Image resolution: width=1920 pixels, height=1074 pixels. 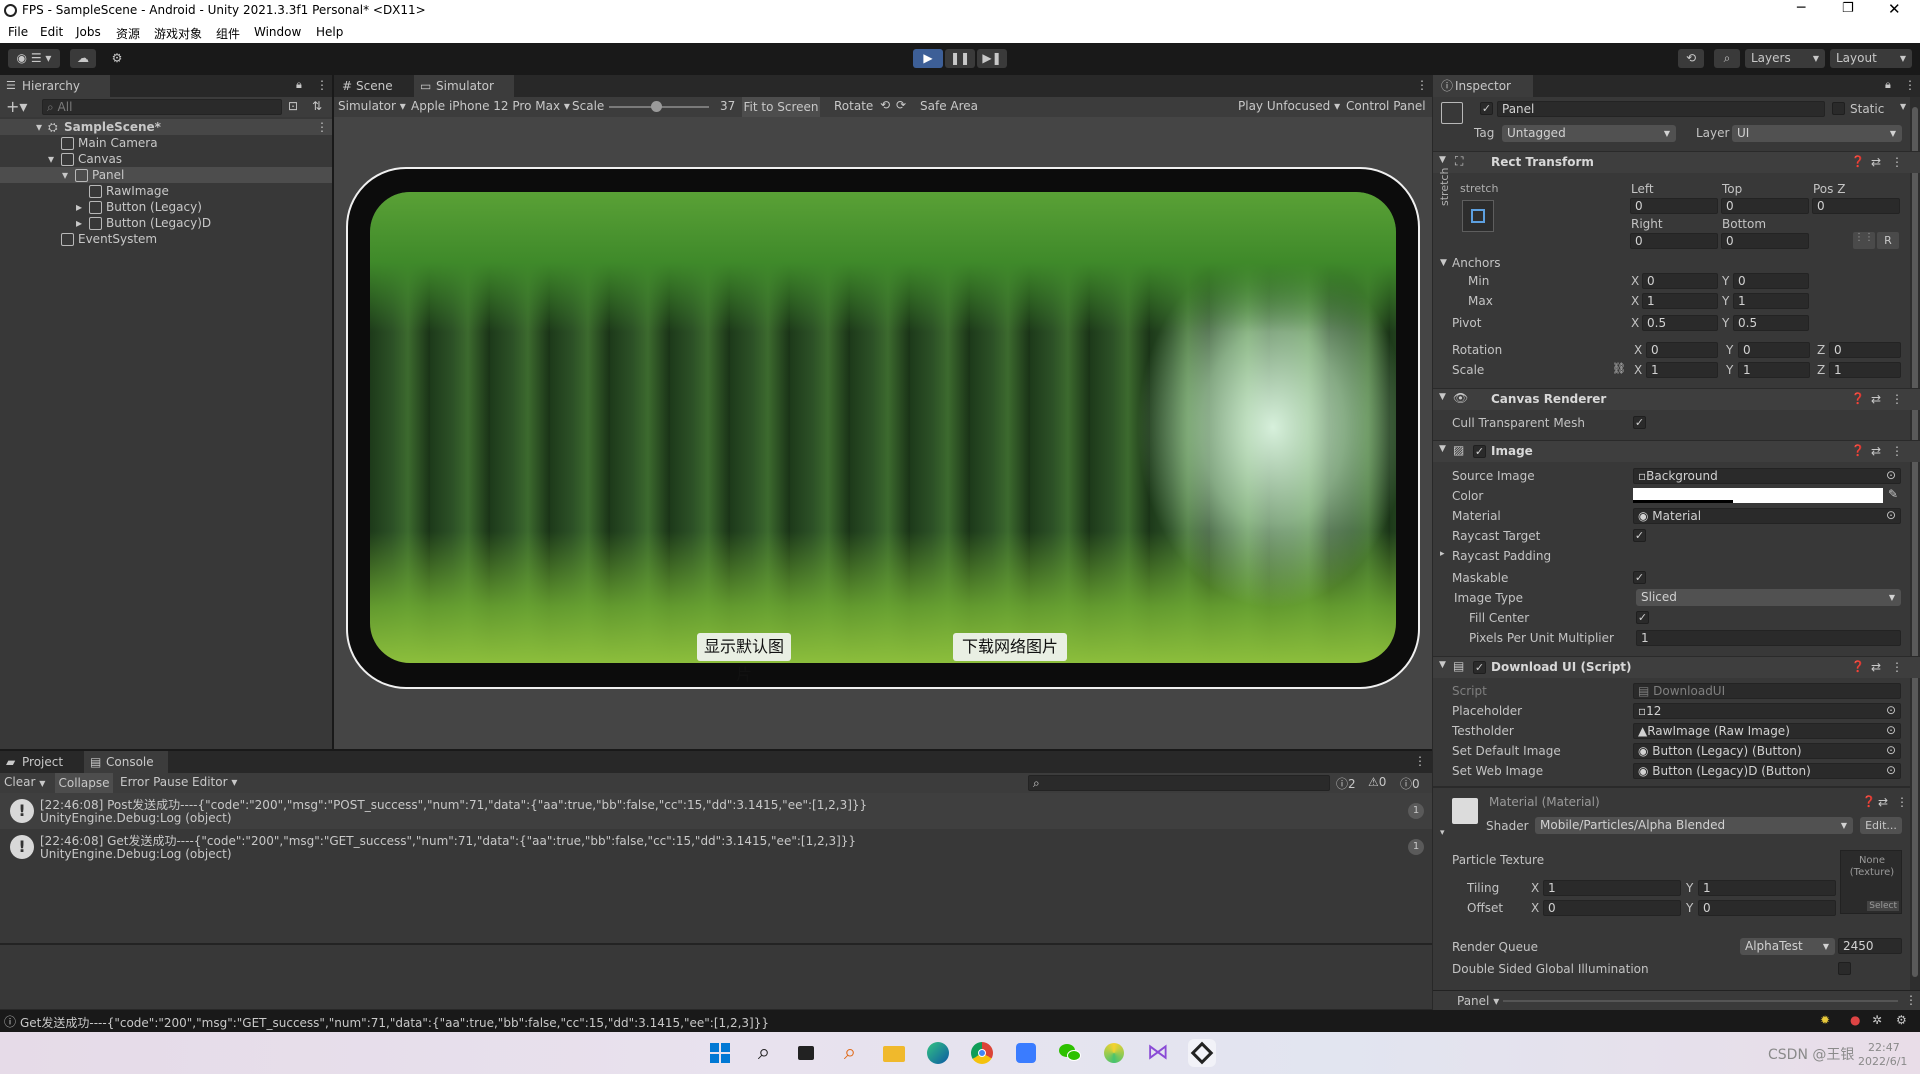 What do you see at coordinates (166, 175) in the screenshot?
I see `hierarchy-item-panel: ▾ Panel` at bounding box center [166, 175].